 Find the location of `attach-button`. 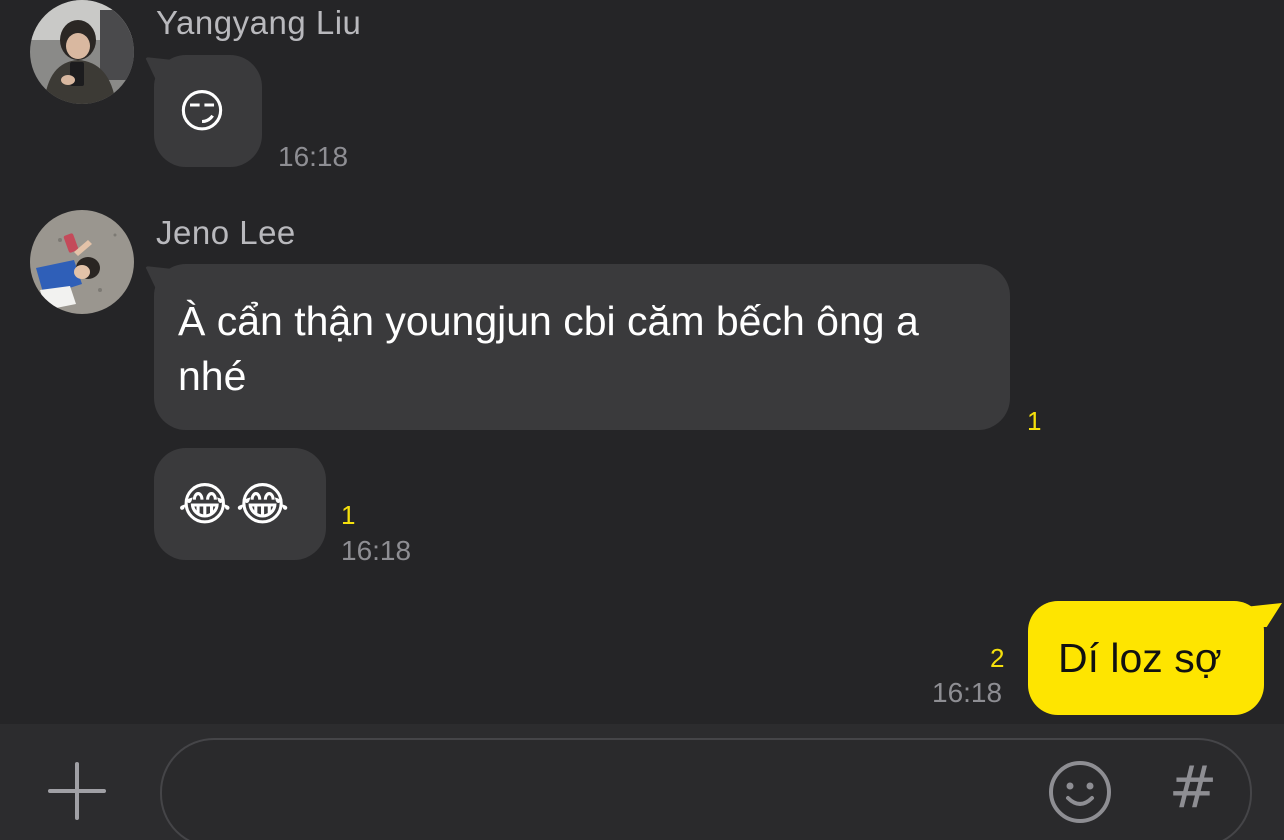

attach-button is located at coordinates (77, 791).